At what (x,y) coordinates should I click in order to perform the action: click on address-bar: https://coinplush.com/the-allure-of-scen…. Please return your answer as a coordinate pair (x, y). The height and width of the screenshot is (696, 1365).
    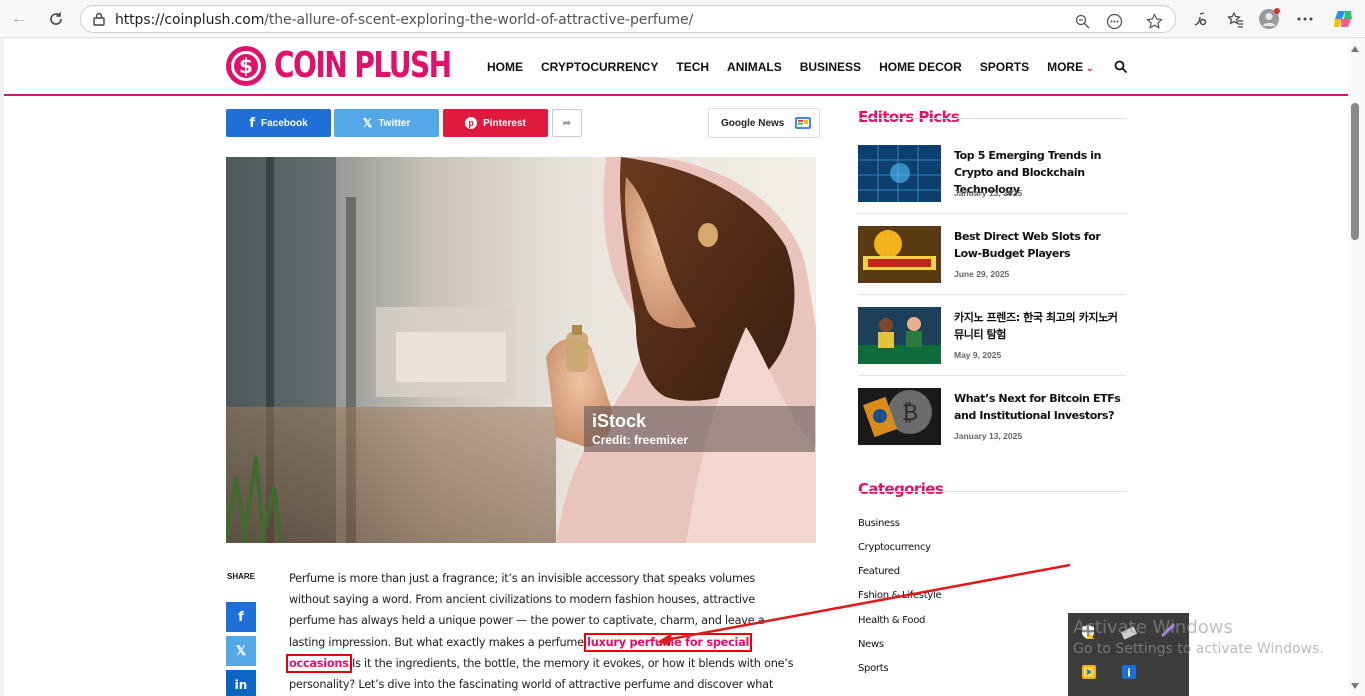
    Looking at the image, I should click on (628, 19).